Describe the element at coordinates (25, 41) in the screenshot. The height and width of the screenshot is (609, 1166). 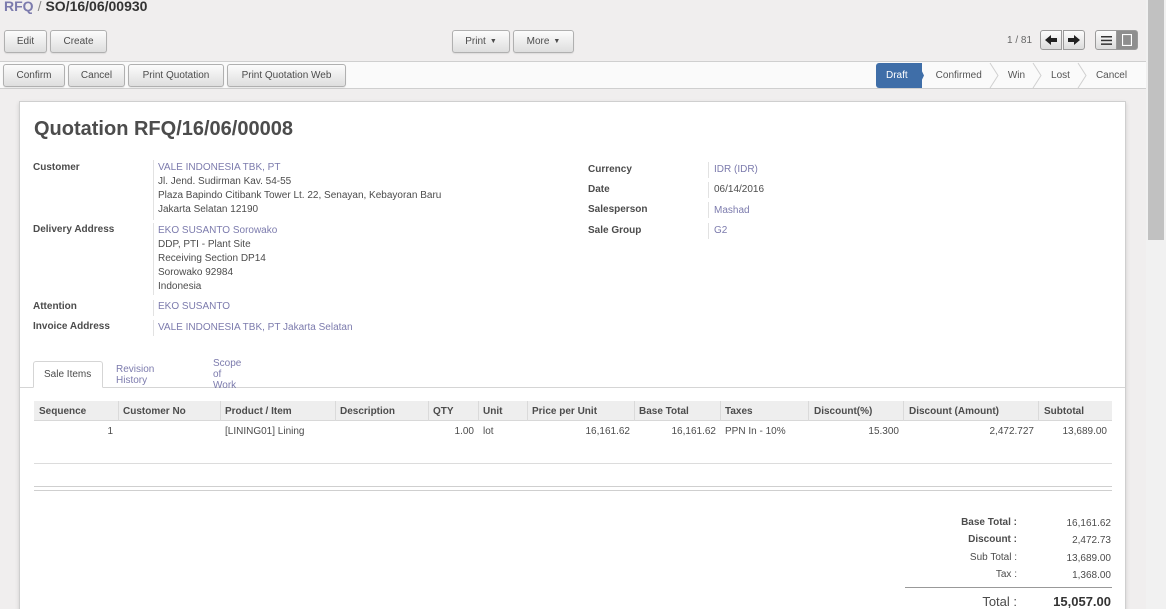
I see `edit-button: Edit` at that location.